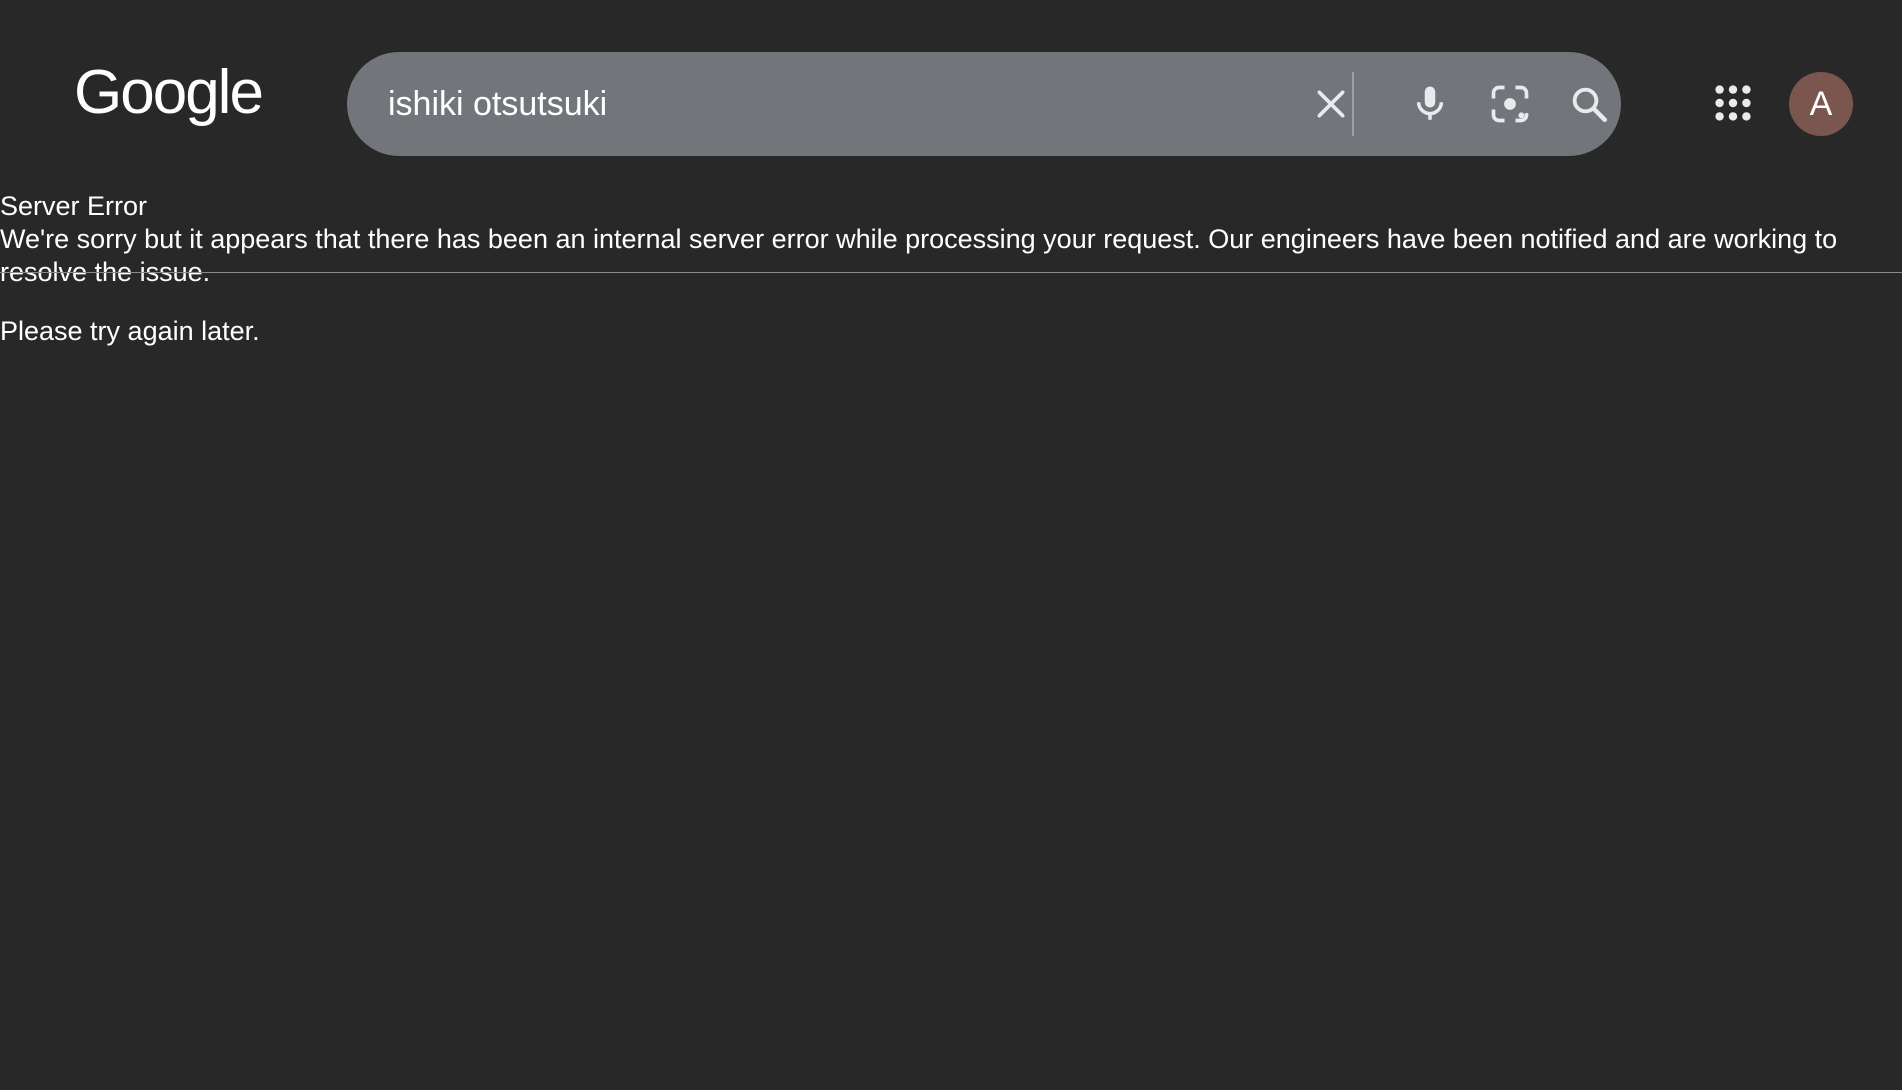 The image size is (1902, 1090). I want to click on microphone-icon, so click(1430, 103).